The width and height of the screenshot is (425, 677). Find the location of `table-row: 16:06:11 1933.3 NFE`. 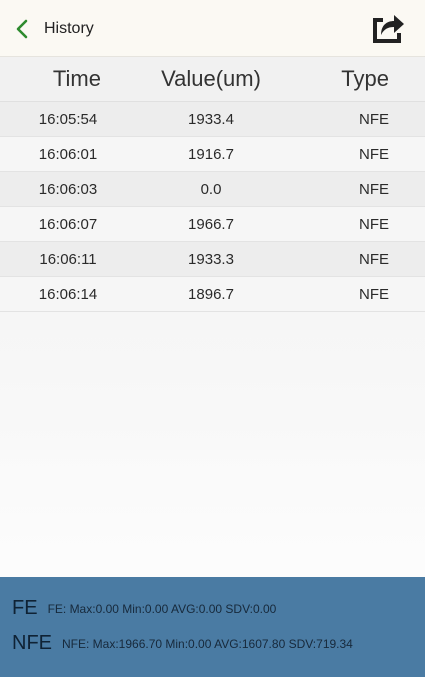

table-row: 16:06:11 1933.3 NFE is located at coordinates (212, 259).